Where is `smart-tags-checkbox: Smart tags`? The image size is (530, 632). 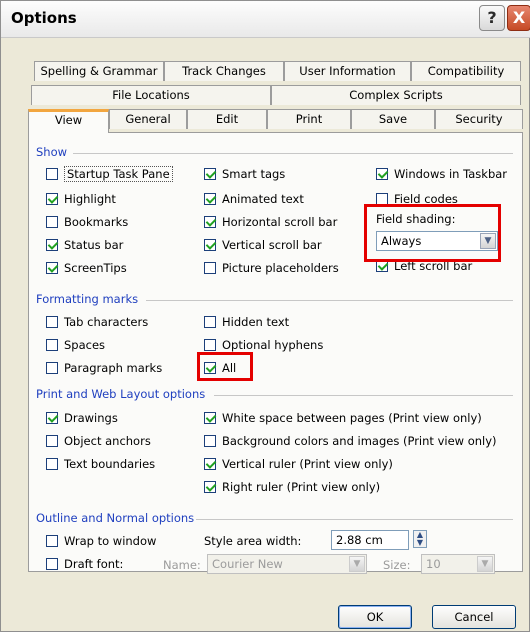 smart-tags-checkbox: Smart tags is located at coordinates (244, 174).